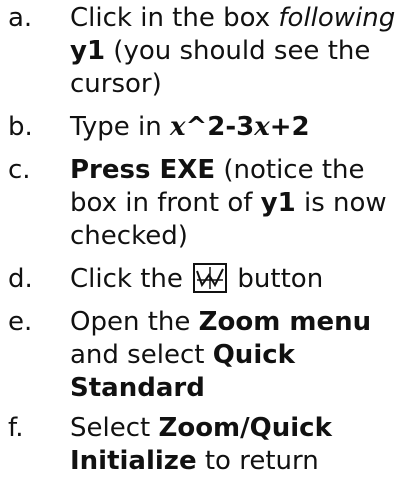 This screenshot has width=396, height=478. I want to click on press-exe-label: Press EXE, so click(143, 170).